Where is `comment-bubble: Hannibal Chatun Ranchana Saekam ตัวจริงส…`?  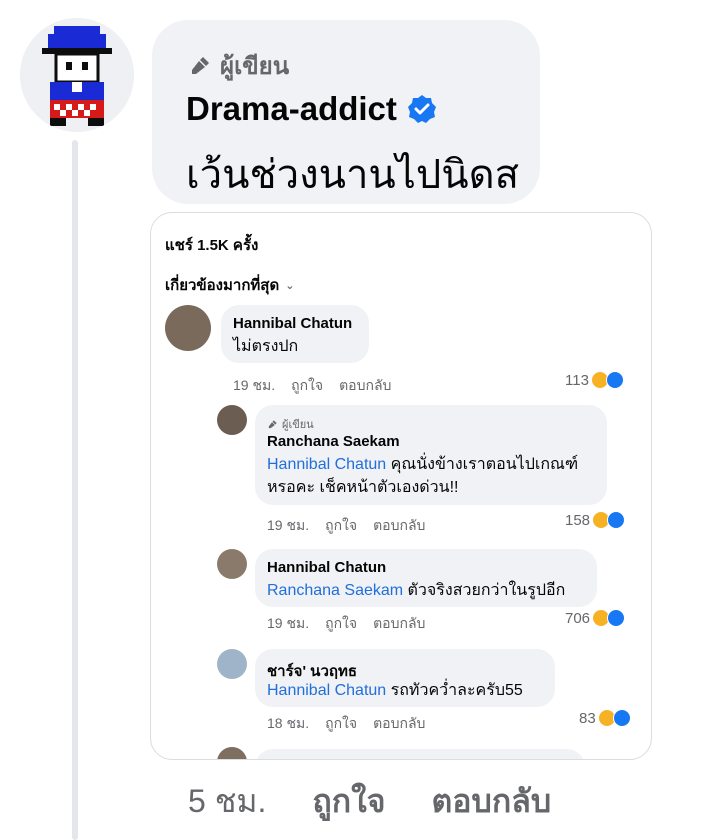
comment-bubble: Hannibal Chatun Ranchana Saekam ตัวจริงส… is located at coordinates (426, 578).